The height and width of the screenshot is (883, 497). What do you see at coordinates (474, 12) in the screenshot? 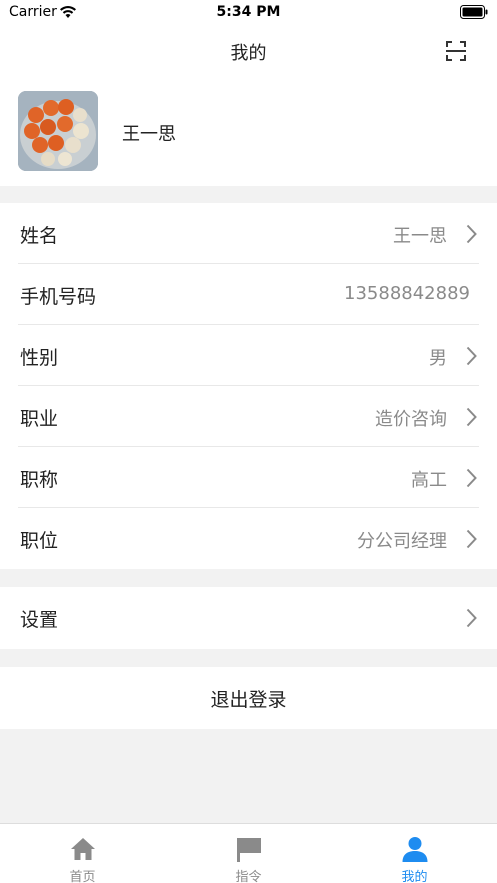
I see `battery-icon` at bounding box center [474, 12].